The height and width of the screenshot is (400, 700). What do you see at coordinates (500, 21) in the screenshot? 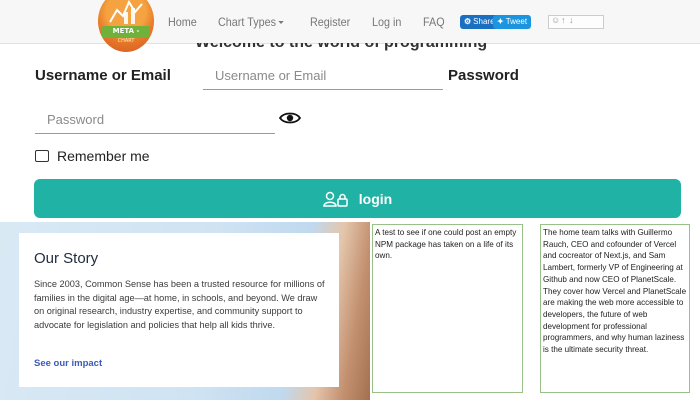
I see `twitter-icon: ✦` at bounding box center [500, 21].